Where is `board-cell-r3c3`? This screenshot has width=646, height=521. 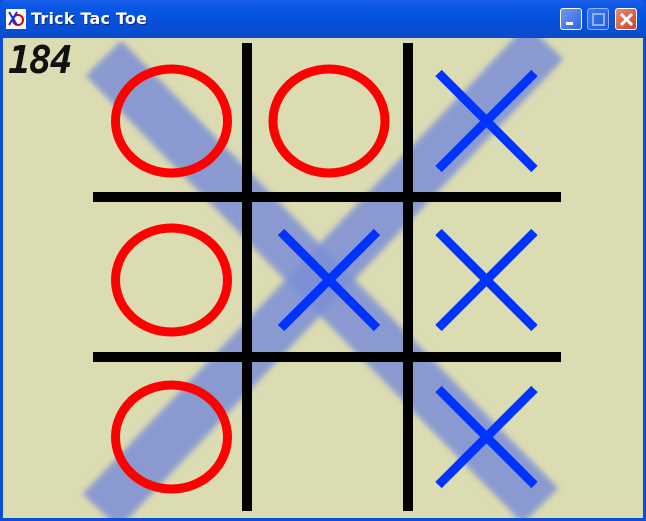
board-cell-r3c3 is located at coordinates (483, 433).